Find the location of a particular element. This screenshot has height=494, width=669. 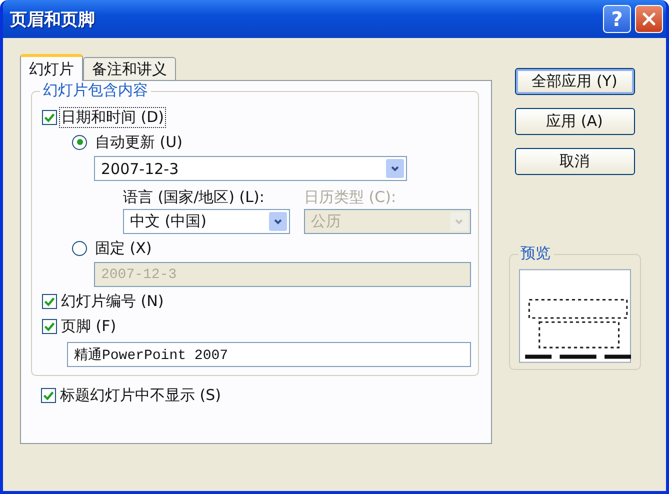

close-icon is located at coordinates (649, 19).